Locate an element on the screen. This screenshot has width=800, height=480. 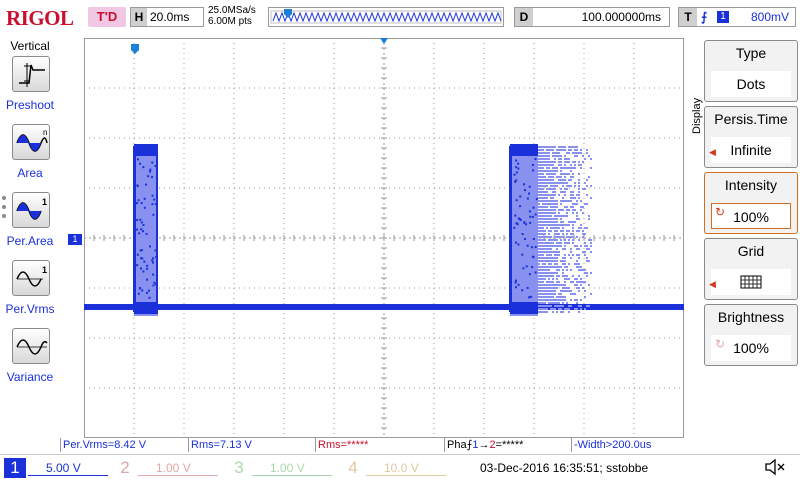
grid-button: Grid ◀ is located at coordinates (751, 269).